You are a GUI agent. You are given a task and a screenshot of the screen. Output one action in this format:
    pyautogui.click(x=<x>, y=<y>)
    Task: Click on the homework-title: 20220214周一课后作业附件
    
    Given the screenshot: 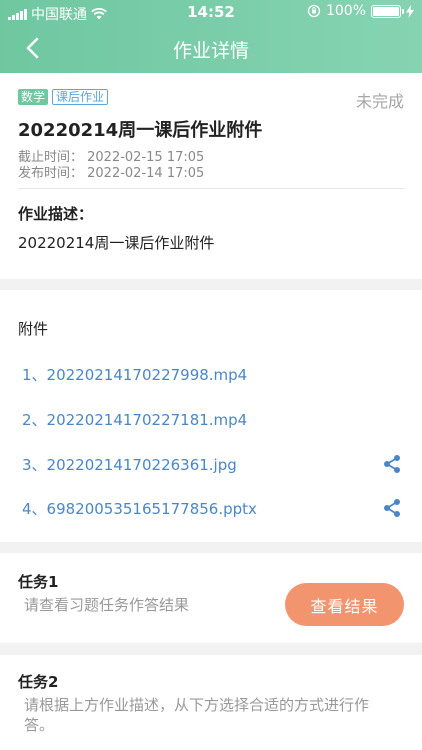 What is the action you would take?
    pyautogui.click(x=140, y=130)
    